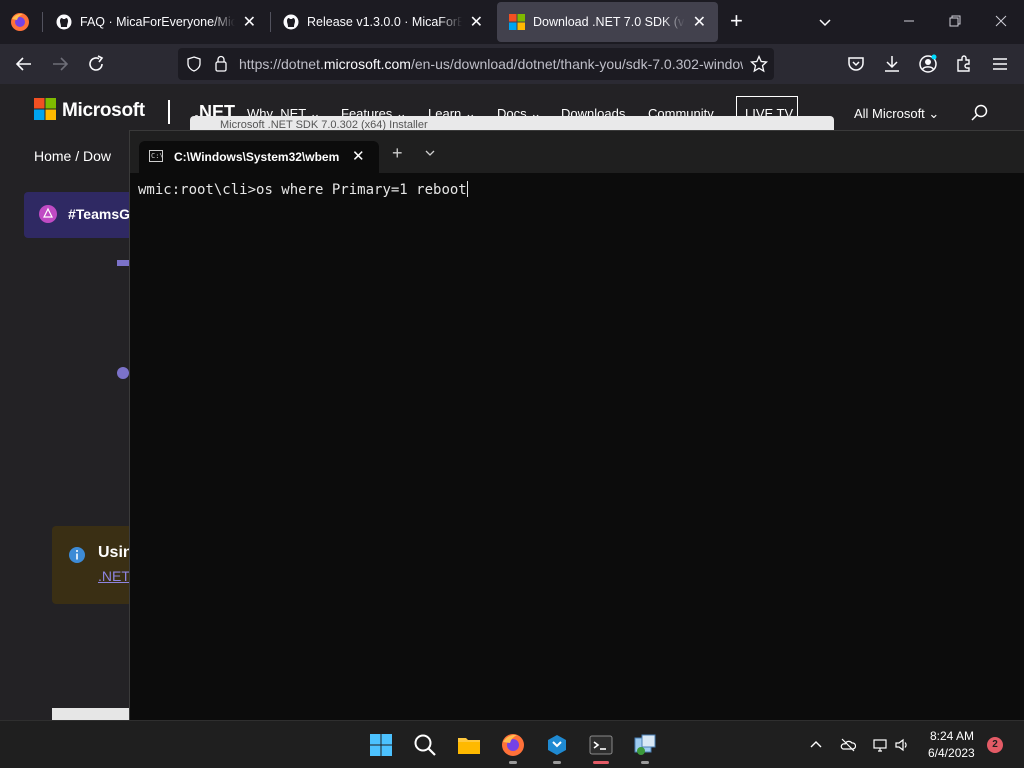  What do you see at coordinates (221, 63) in the screenshot?
I see `lock-icon` at bounding box center [221, 63].